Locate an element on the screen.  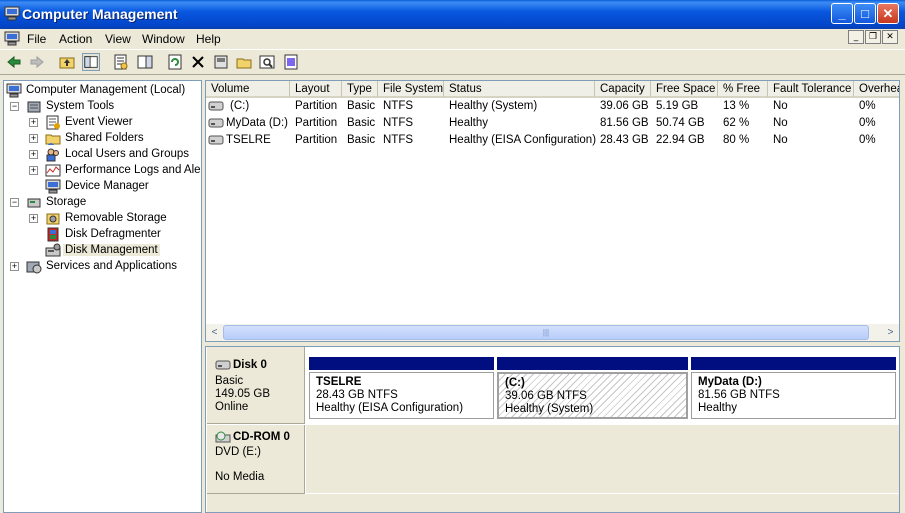
tree-label: Removable Storage is located at coordinates (116, 218).